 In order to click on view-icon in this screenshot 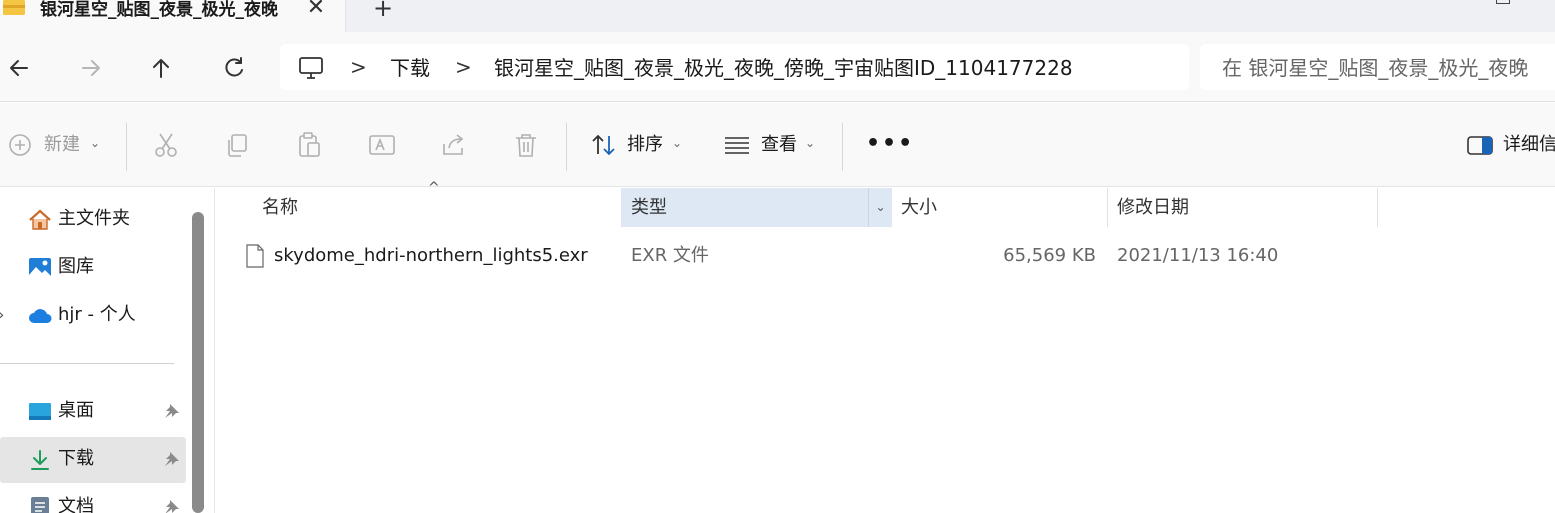, I will do `click(737, 145)`.